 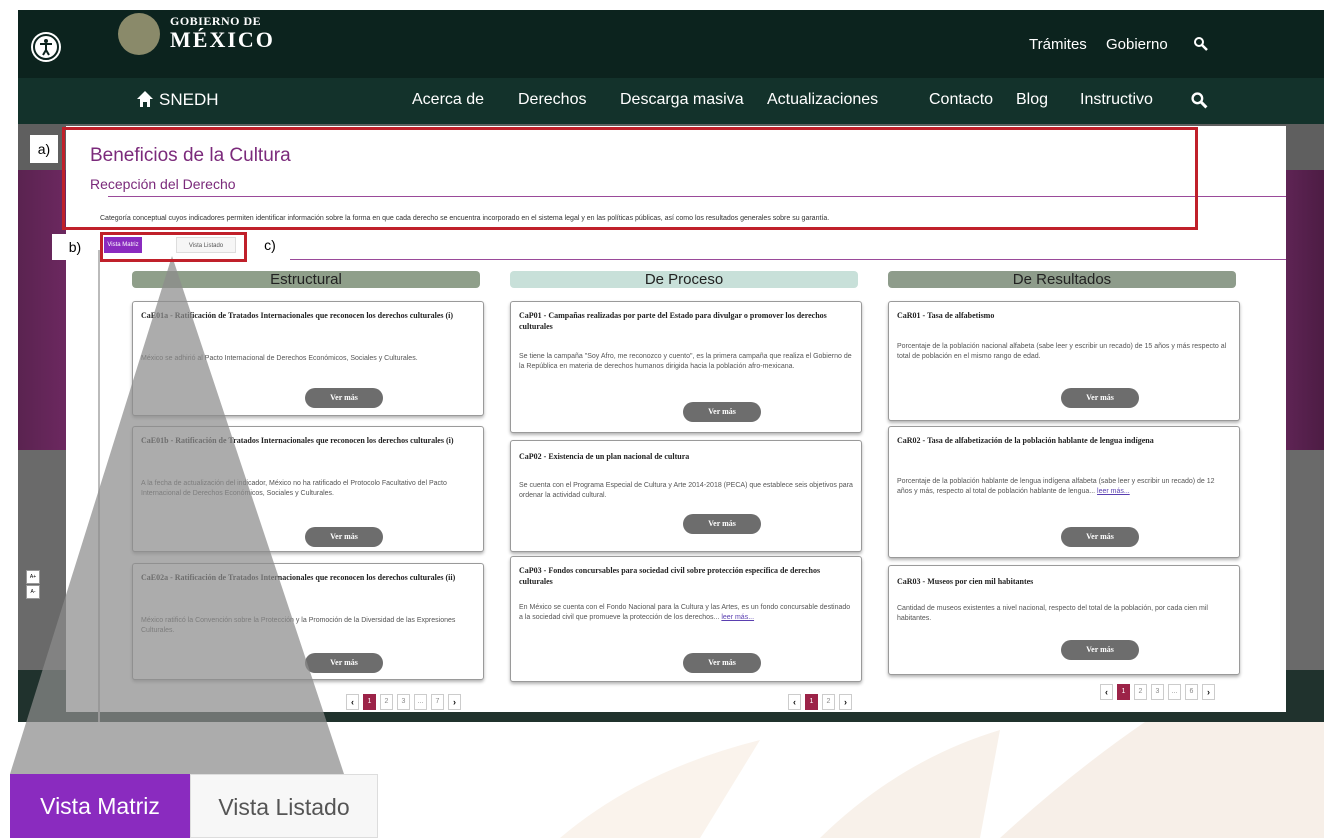 What do you see at coordinates (173, 247) in the screenshot?
I see `annotation-box-b` at bounding box center [173, 247].